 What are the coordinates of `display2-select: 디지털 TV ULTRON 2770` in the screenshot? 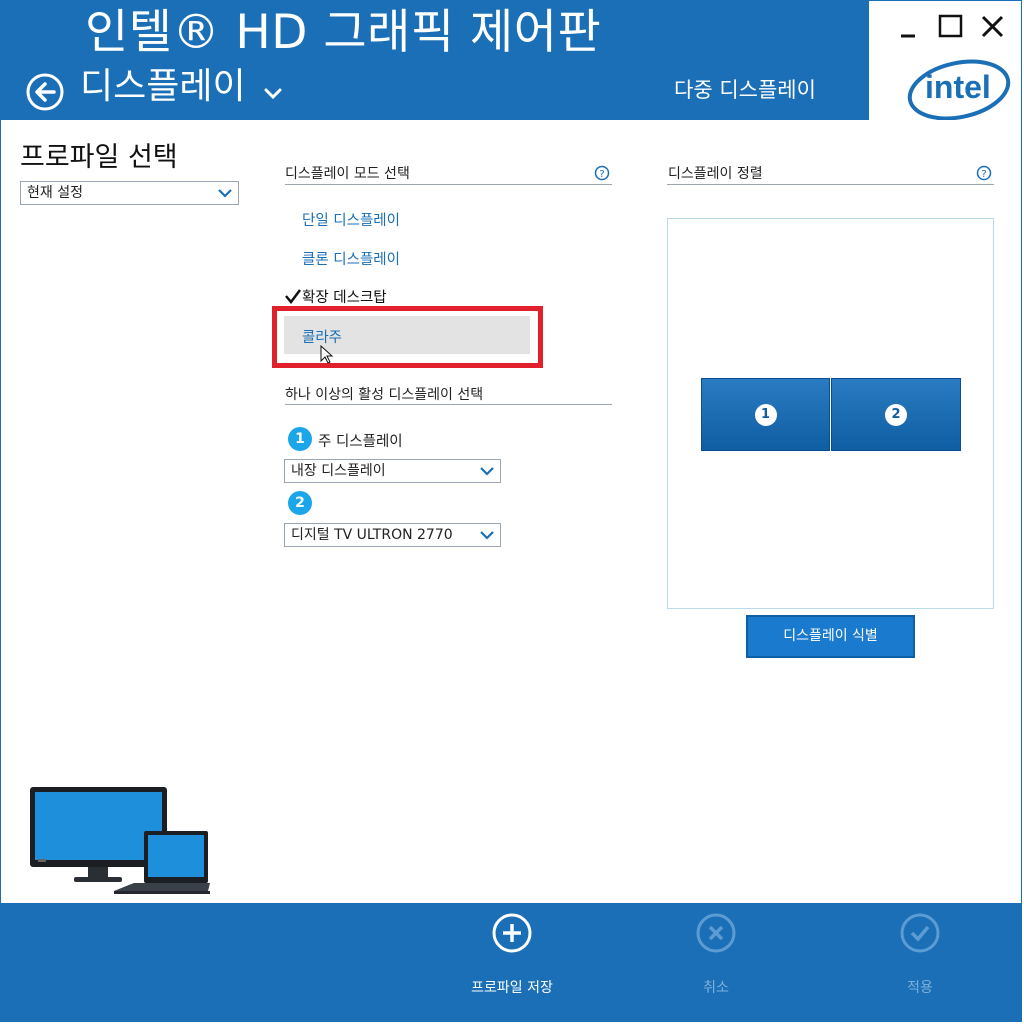 It's located at (392, 535).